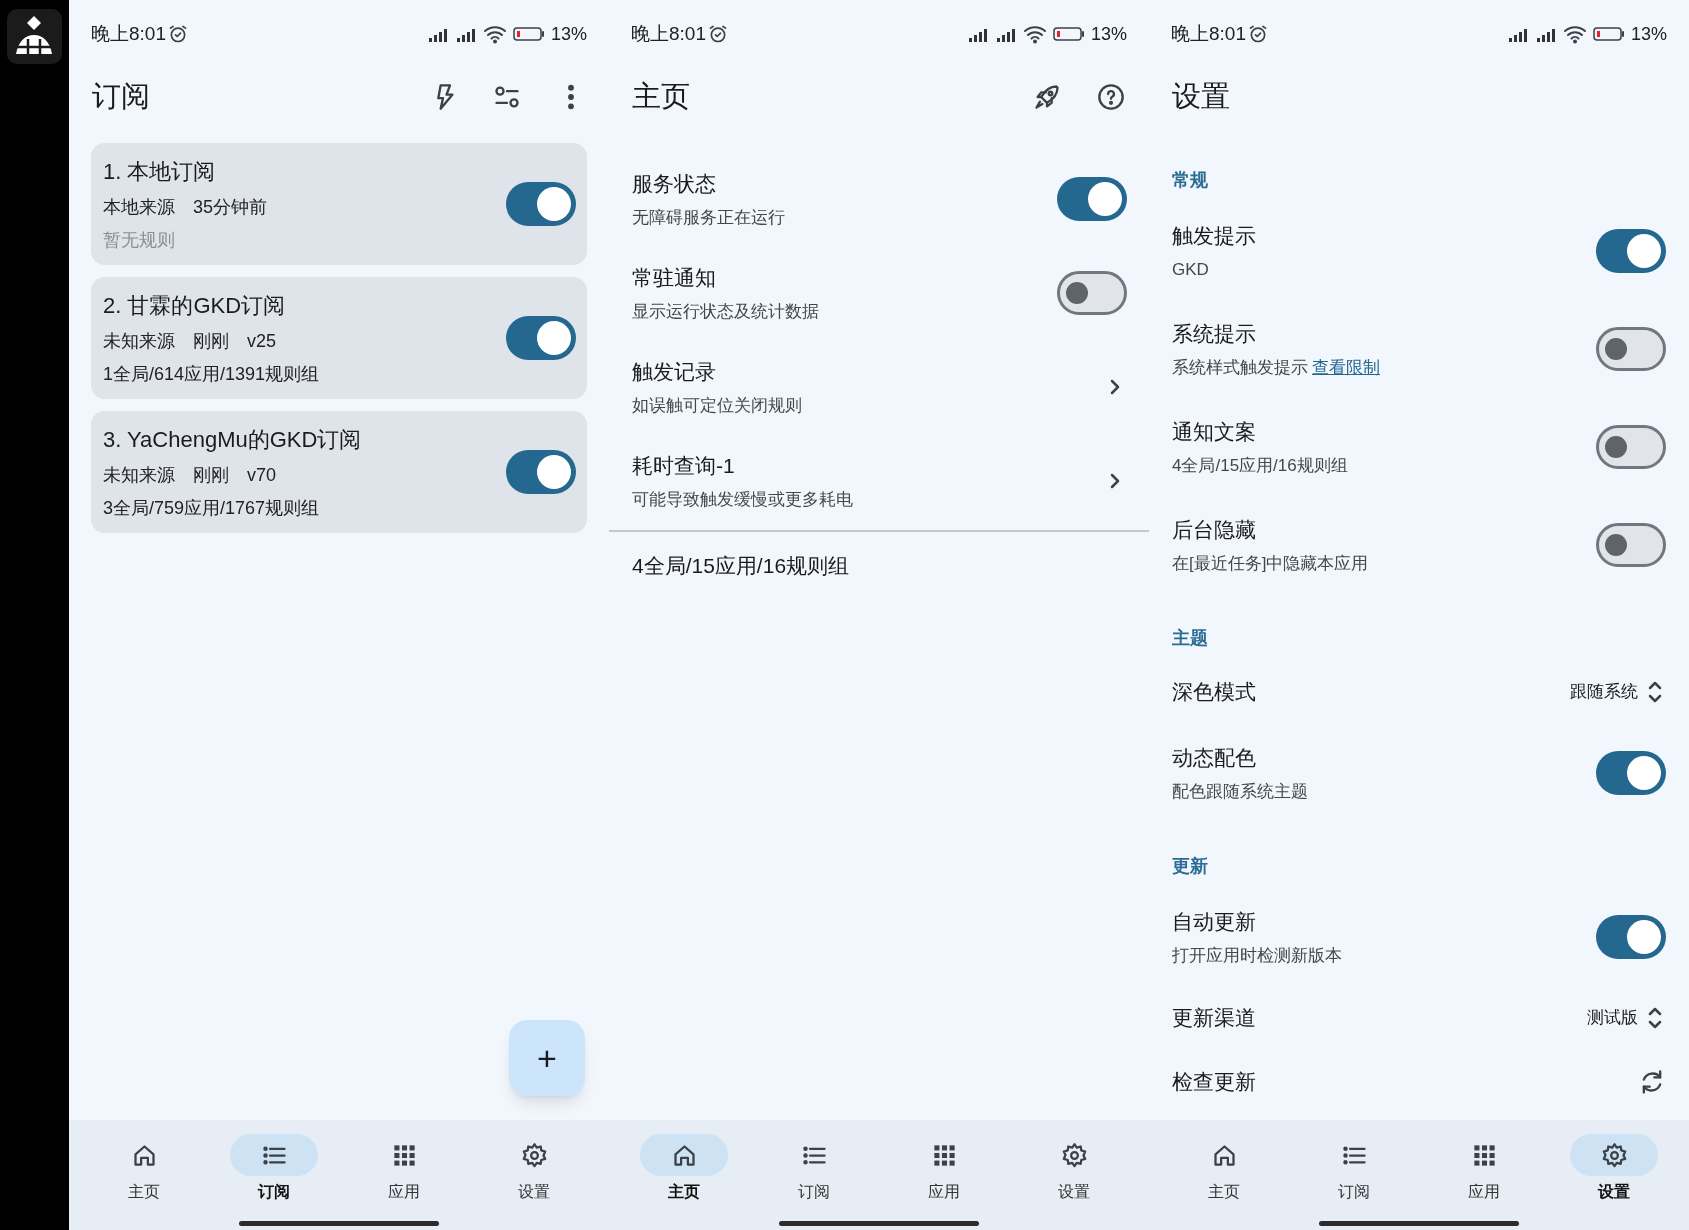 This screenshot has width=1689, height=1230. Describe the element at coordinates (879, 387) in the screenshot. I see `settings-row: 触发记录 如误触可定位关闭规则` at that location.